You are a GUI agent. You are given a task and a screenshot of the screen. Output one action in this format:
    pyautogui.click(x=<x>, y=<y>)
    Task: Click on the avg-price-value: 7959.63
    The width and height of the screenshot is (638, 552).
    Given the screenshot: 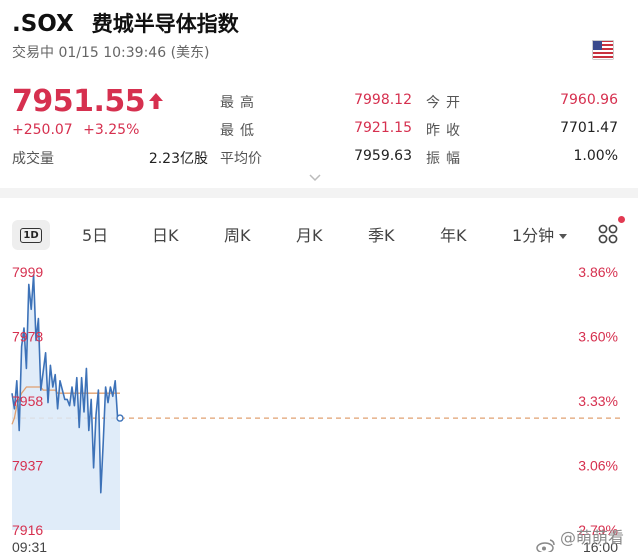 What is the action you would take?
    pyautogui.click(x=383, y=156)
    